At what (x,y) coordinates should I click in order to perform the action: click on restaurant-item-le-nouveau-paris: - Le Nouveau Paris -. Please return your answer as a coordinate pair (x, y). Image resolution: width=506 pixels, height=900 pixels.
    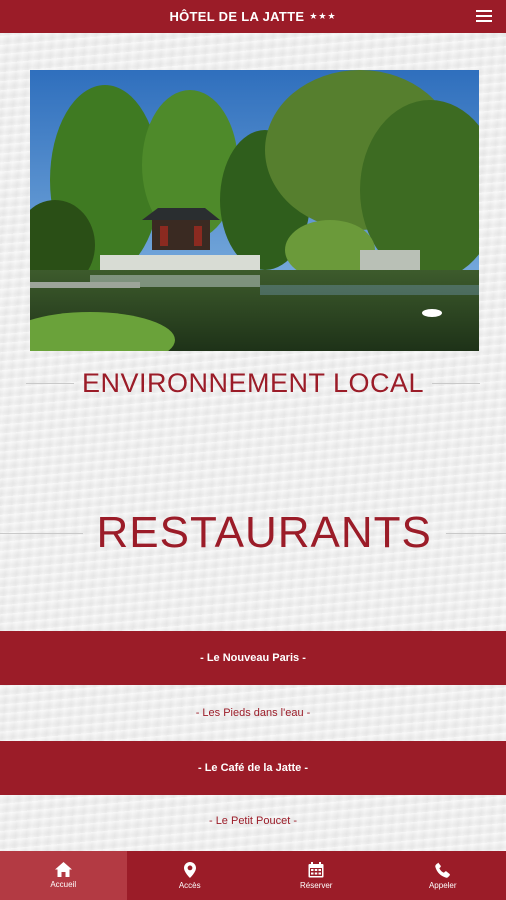
    Looking at the image, I should click on (253, 658).